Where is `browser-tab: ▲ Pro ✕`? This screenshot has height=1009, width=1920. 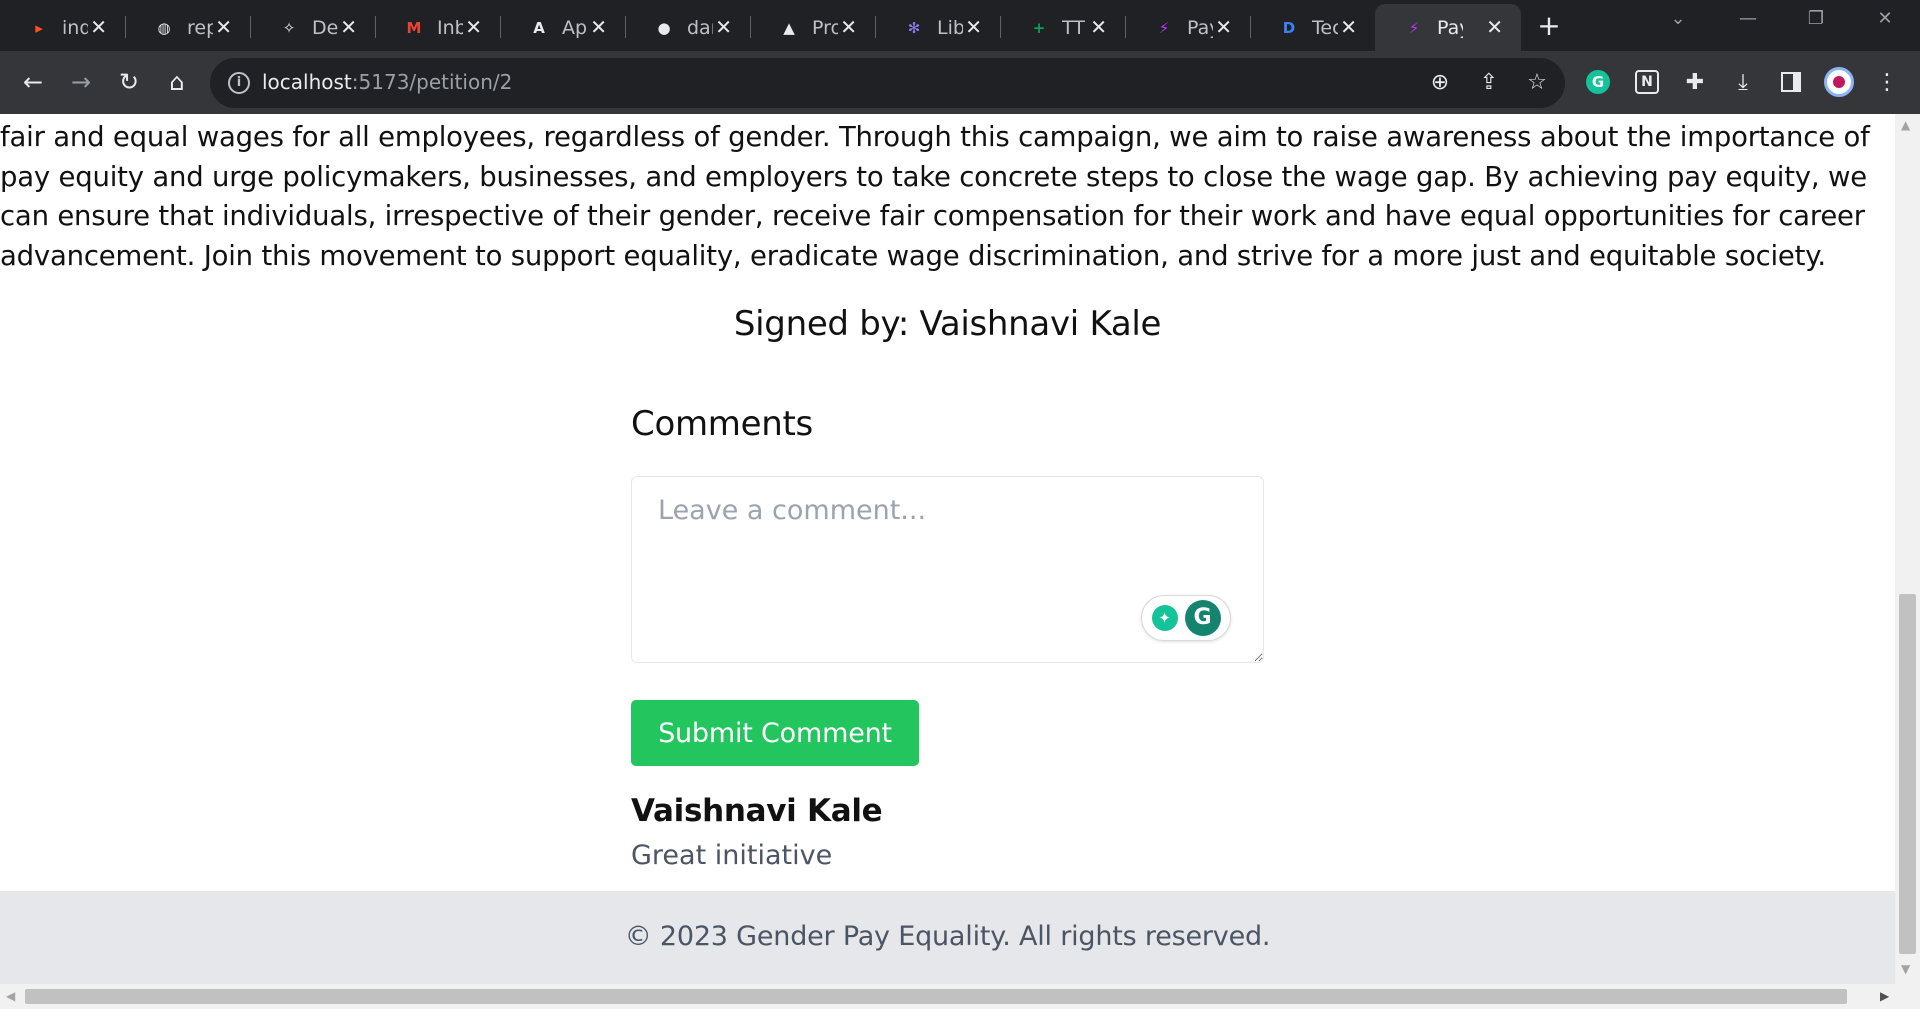
browser-tab: ▲ Pro ✕ is located at coordinates (812, 27).